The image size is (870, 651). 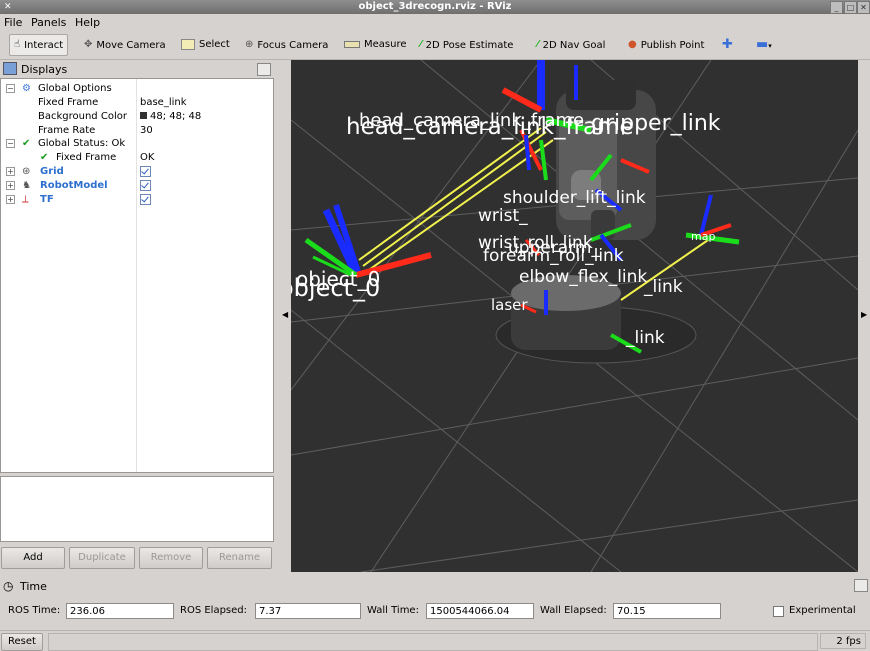 I want to click on ros-time-label: ROS Time:, so click(x=34, y=610).